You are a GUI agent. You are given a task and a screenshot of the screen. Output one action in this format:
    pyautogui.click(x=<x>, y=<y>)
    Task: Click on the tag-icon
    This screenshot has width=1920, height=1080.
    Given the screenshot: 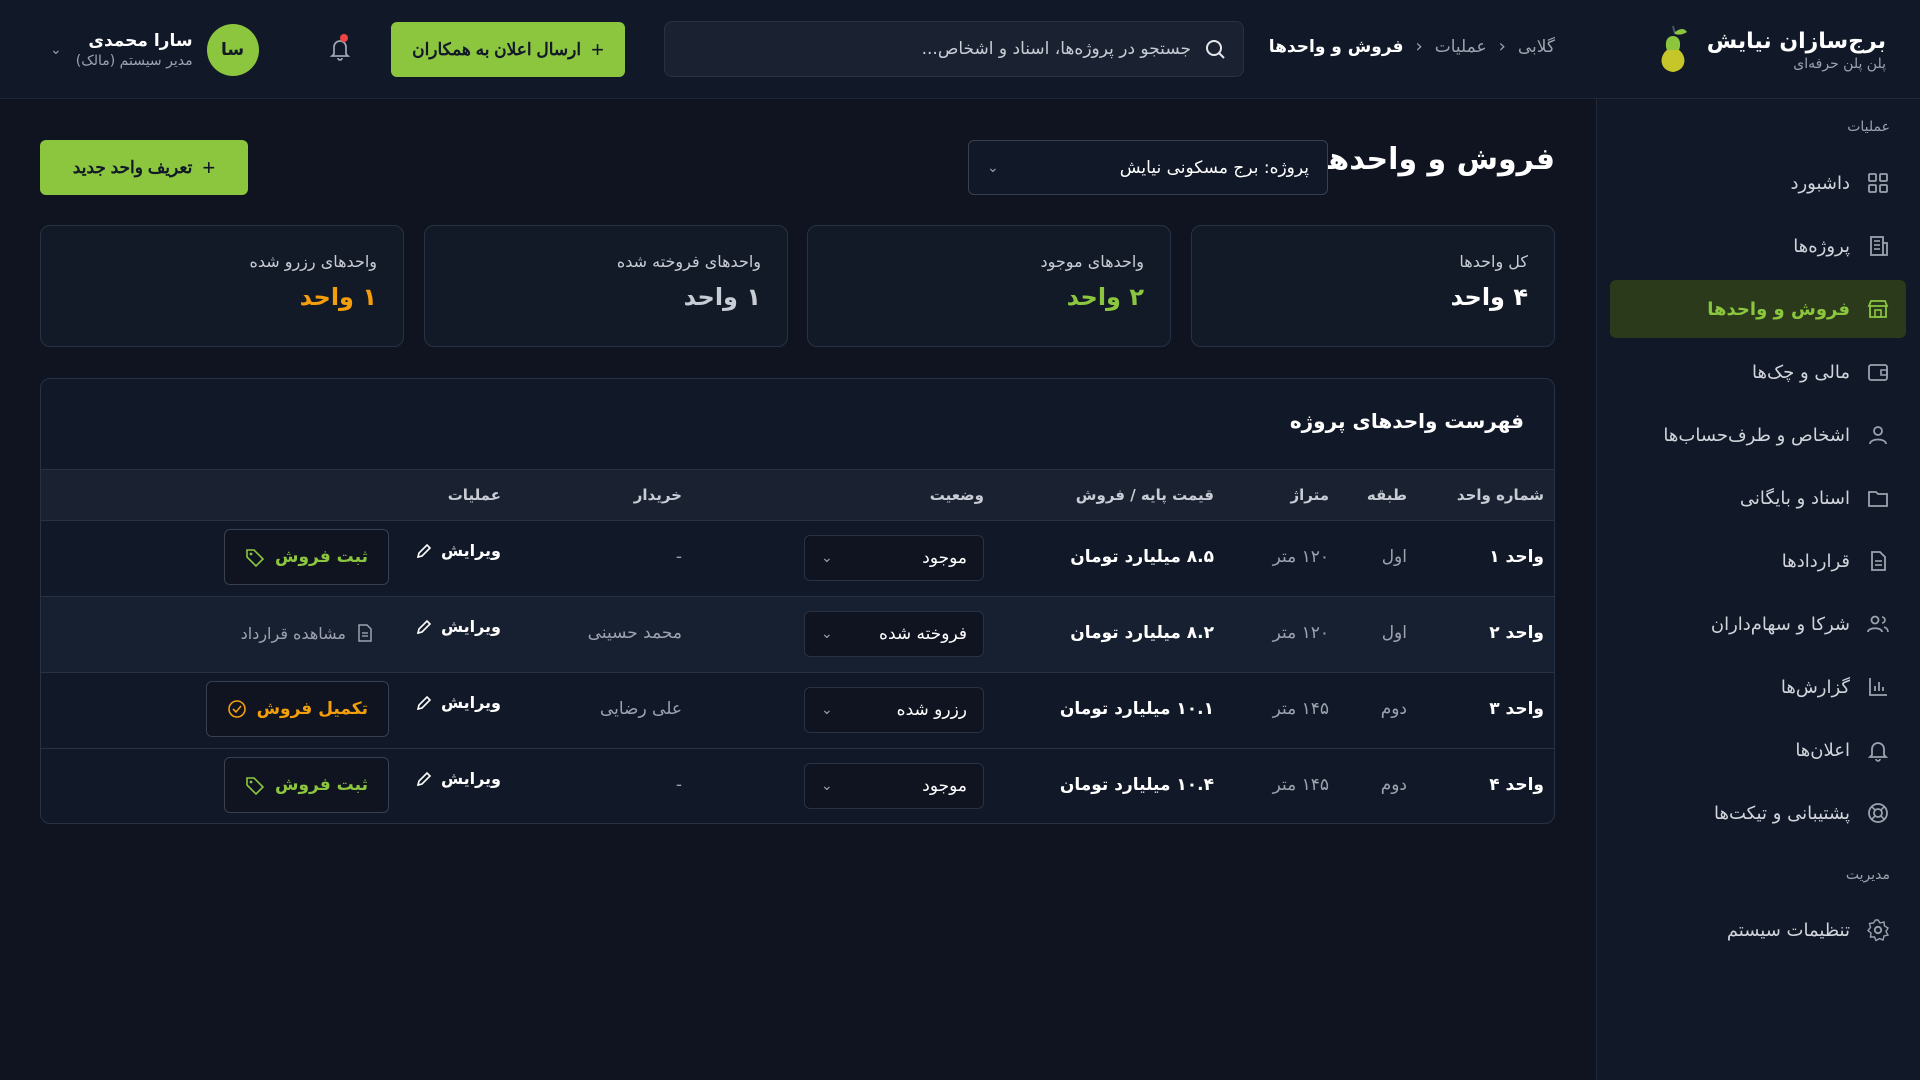 What is the action you would take?
    pyautogui.click(x=255, y=558)
    